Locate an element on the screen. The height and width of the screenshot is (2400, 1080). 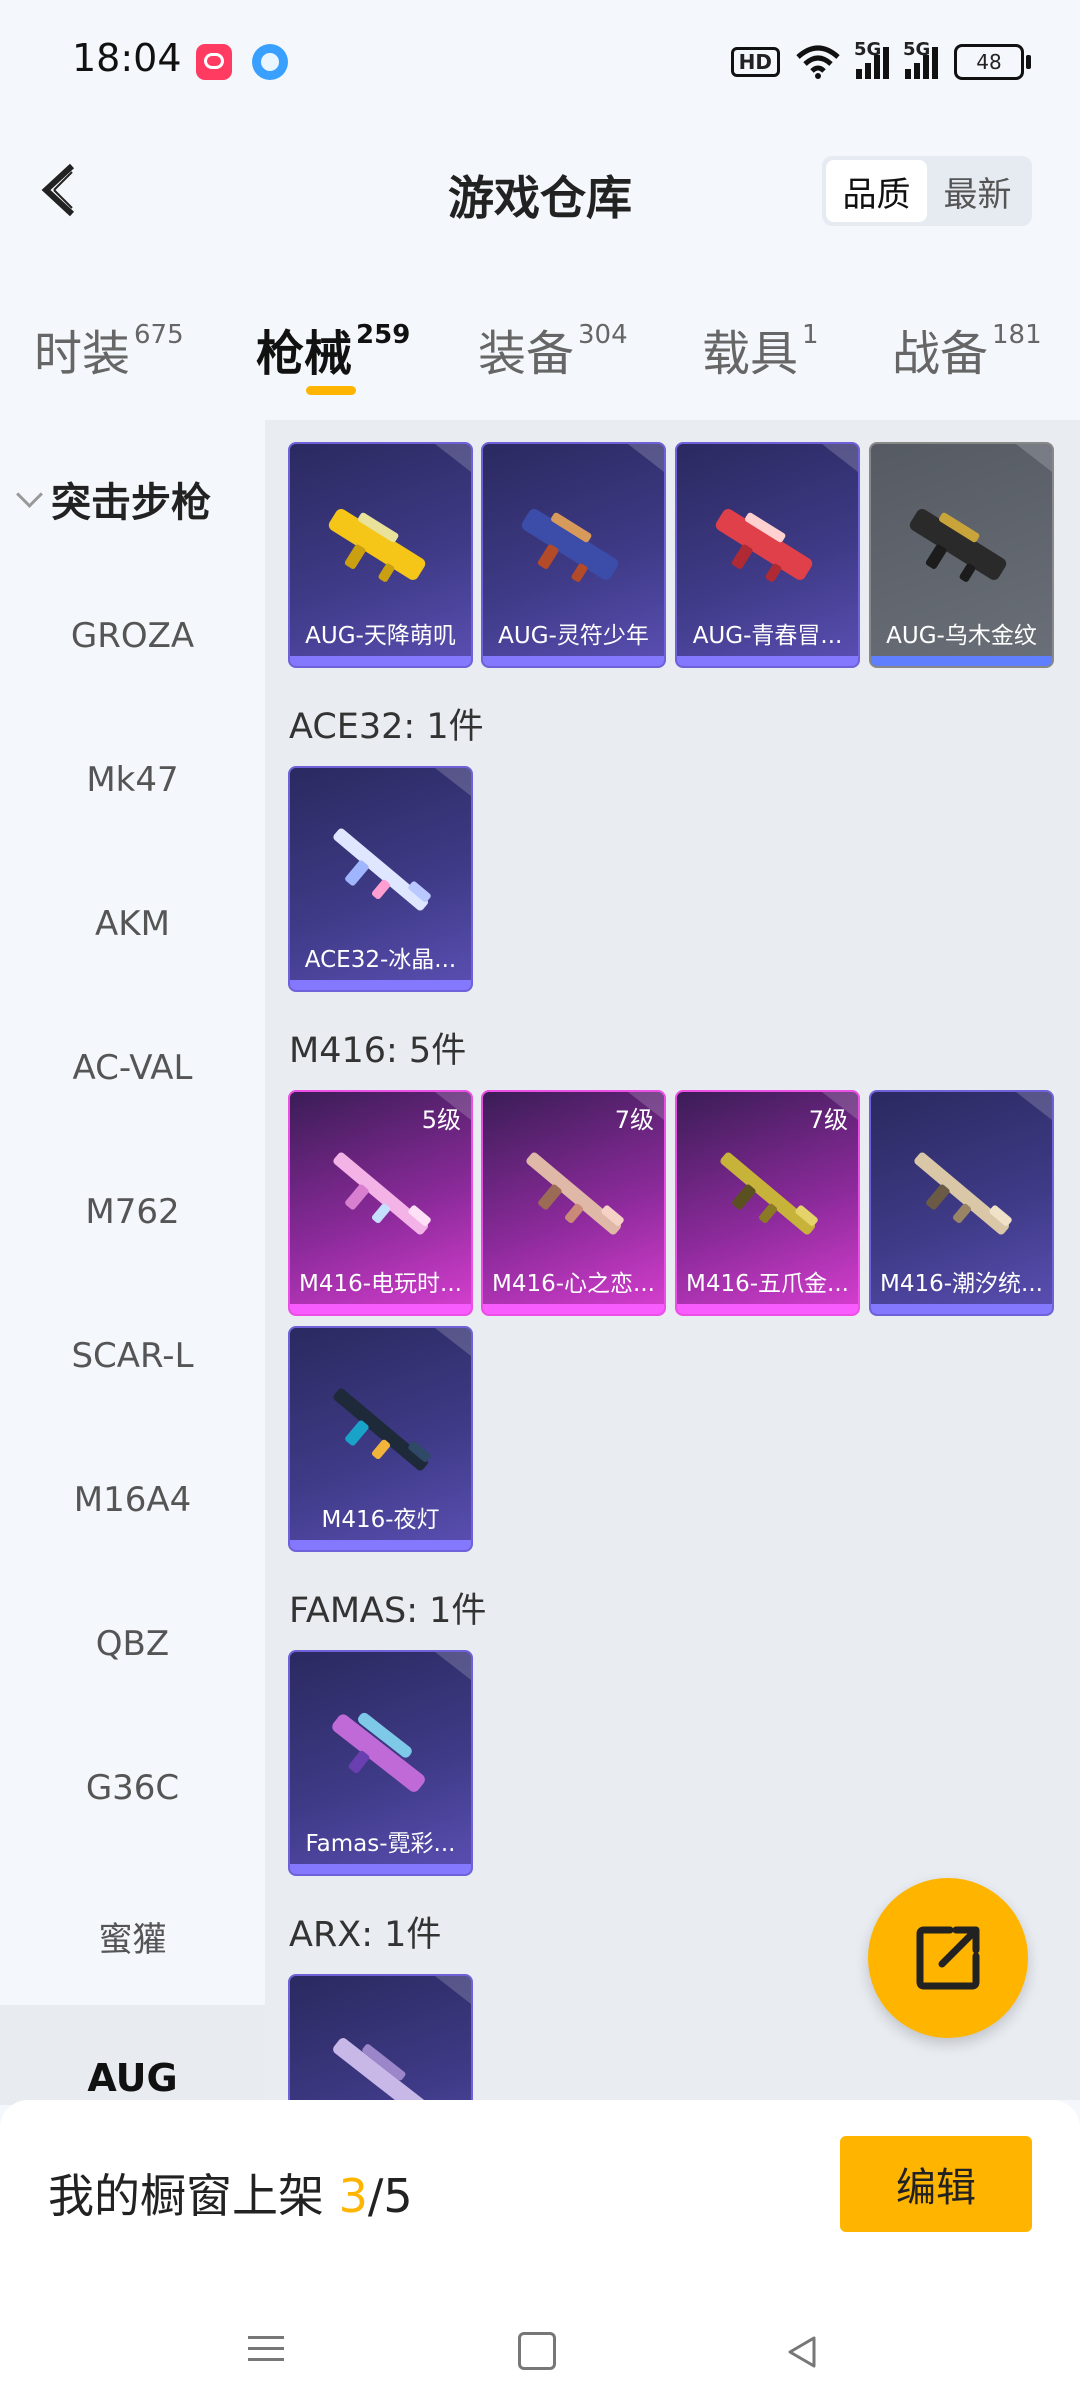
signal-icon-2: 5G is located at coordinates (920, 59).